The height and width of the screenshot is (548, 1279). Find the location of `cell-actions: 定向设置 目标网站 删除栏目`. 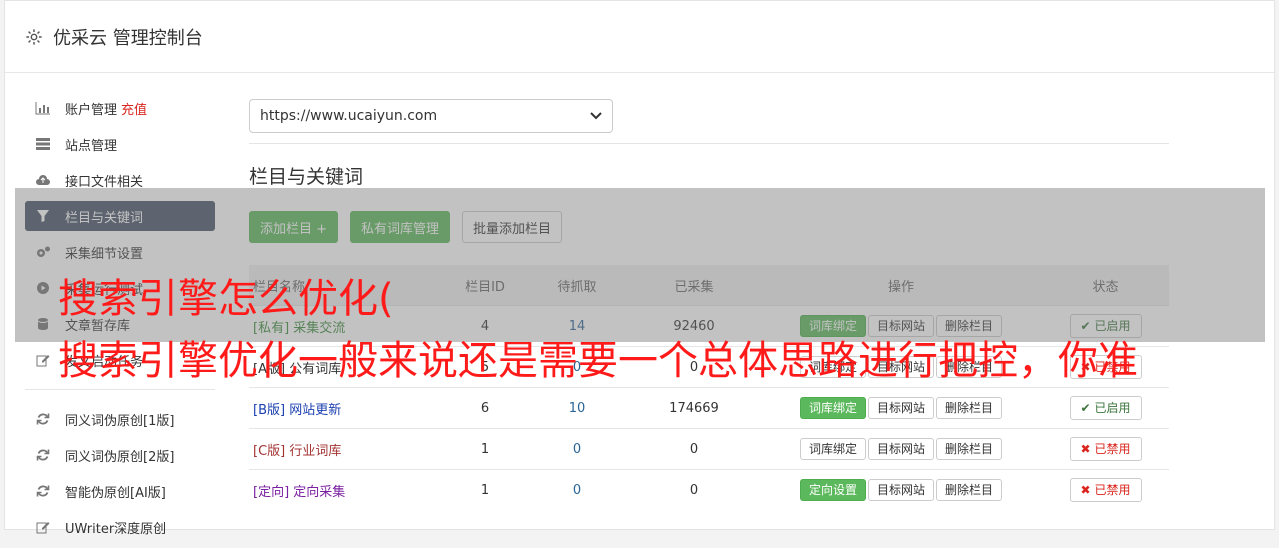

cell-actions: 定向设置 目标网站 删除栏目 is located at coordinates (901, 489).